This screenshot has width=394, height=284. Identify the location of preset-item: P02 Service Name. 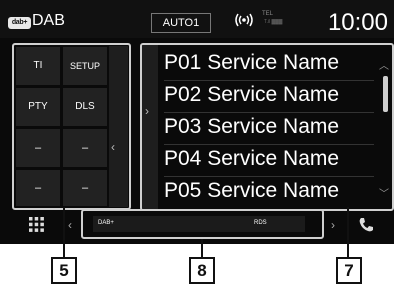
(251, 94).